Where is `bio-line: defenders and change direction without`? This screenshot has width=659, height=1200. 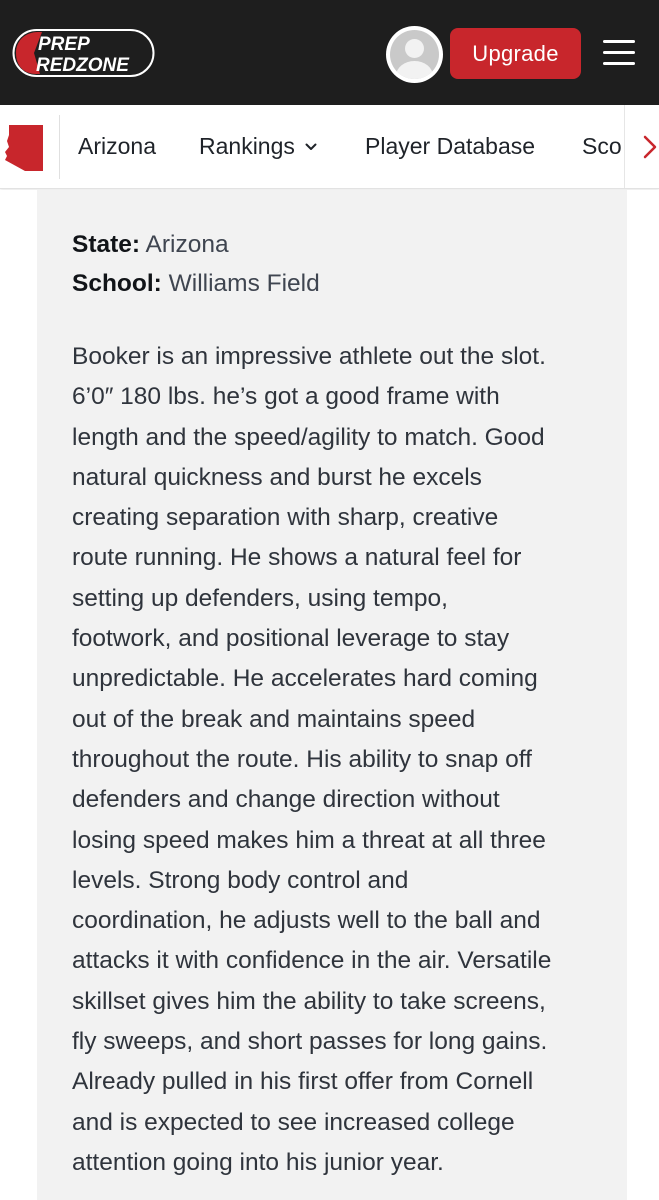 bio-line: defenders and change direction without is located at coordinates (286, 800).